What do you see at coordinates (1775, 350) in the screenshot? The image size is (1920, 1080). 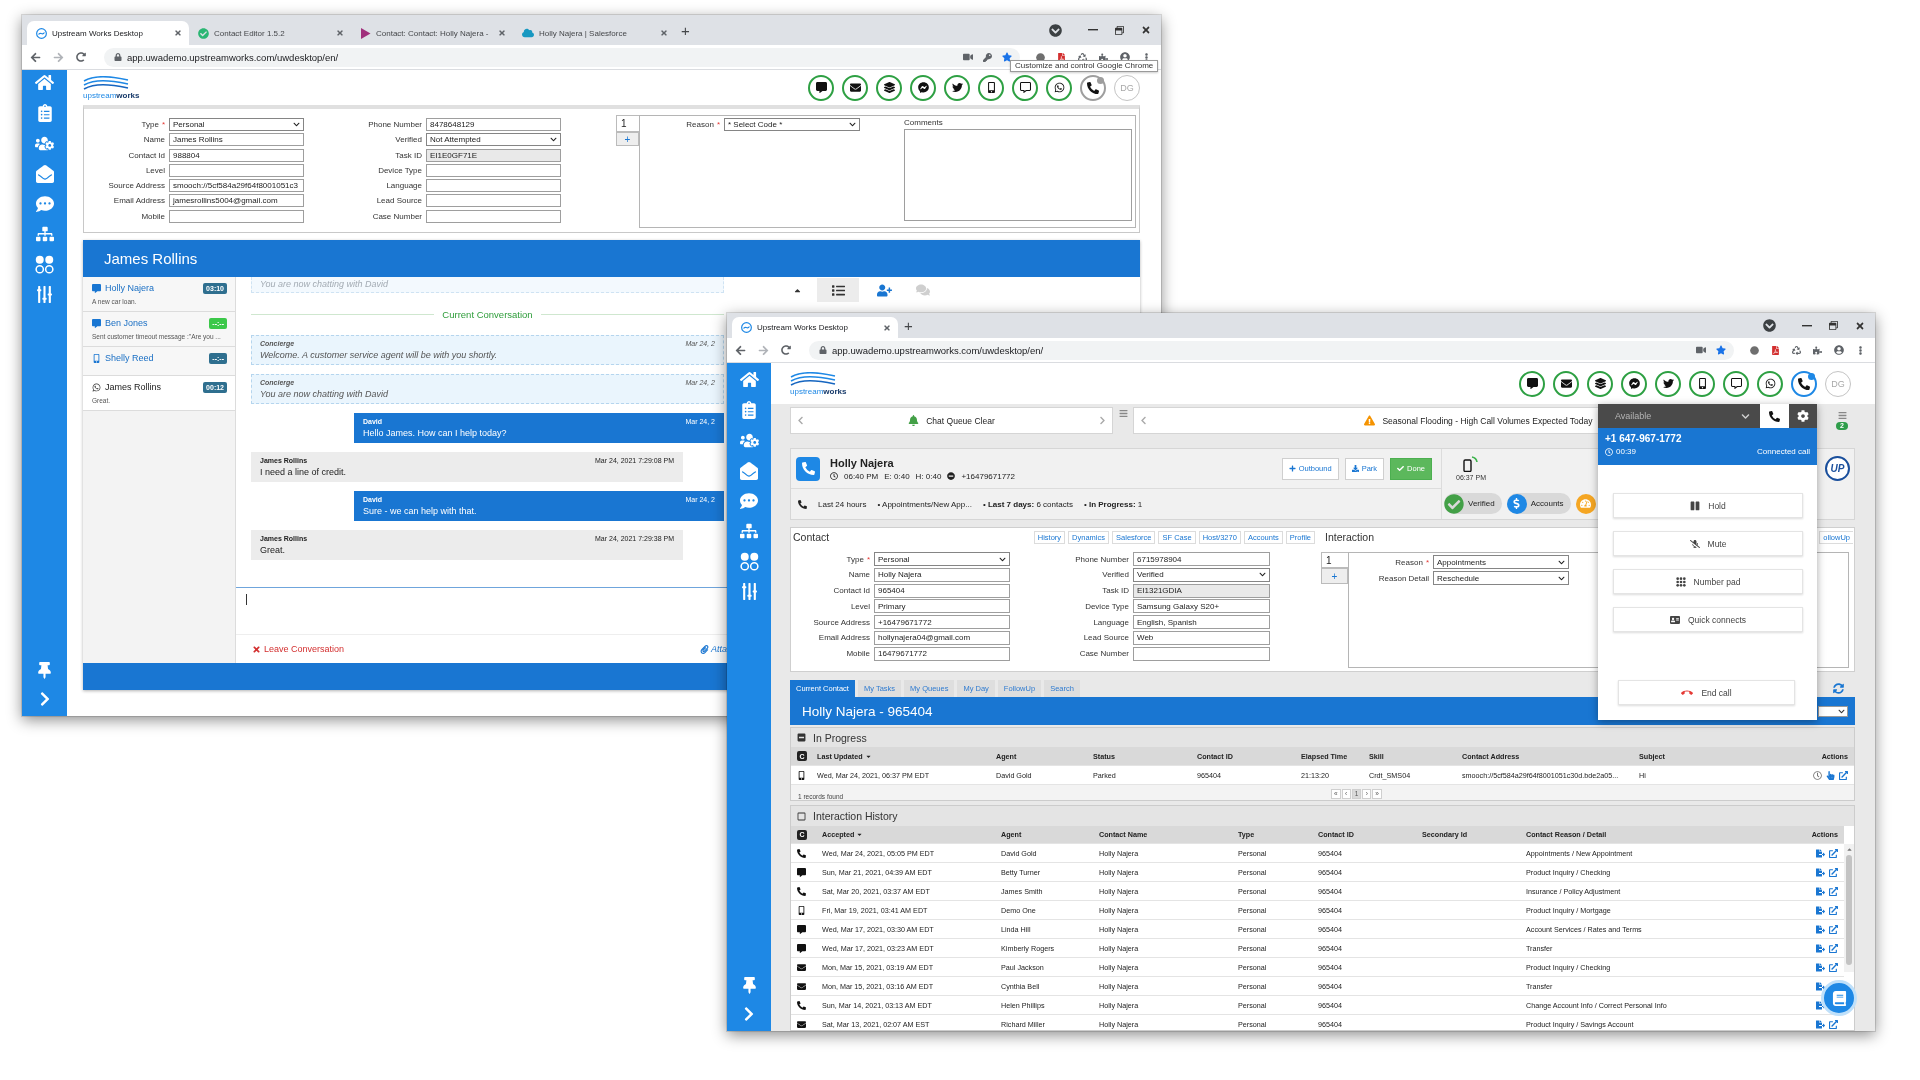 I see `pdf-icon` at bounding box center [1775, 350].